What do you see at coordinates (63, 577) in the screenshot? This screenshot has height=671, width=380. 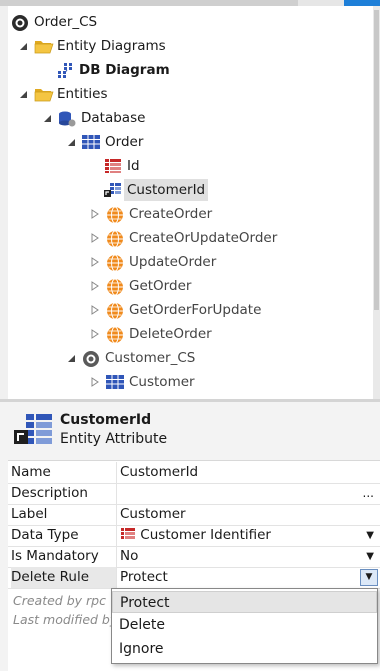 I see `property-label: Delete Rule` at bounding box center [63, 577].